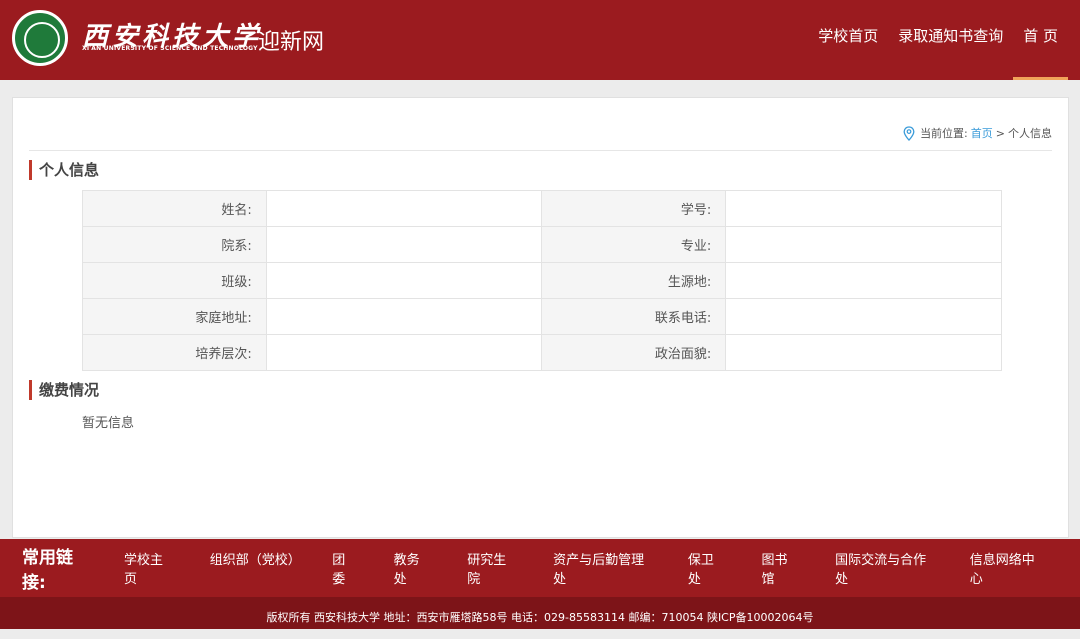  I want to click on field-label: 院系:, so click(174, 244).